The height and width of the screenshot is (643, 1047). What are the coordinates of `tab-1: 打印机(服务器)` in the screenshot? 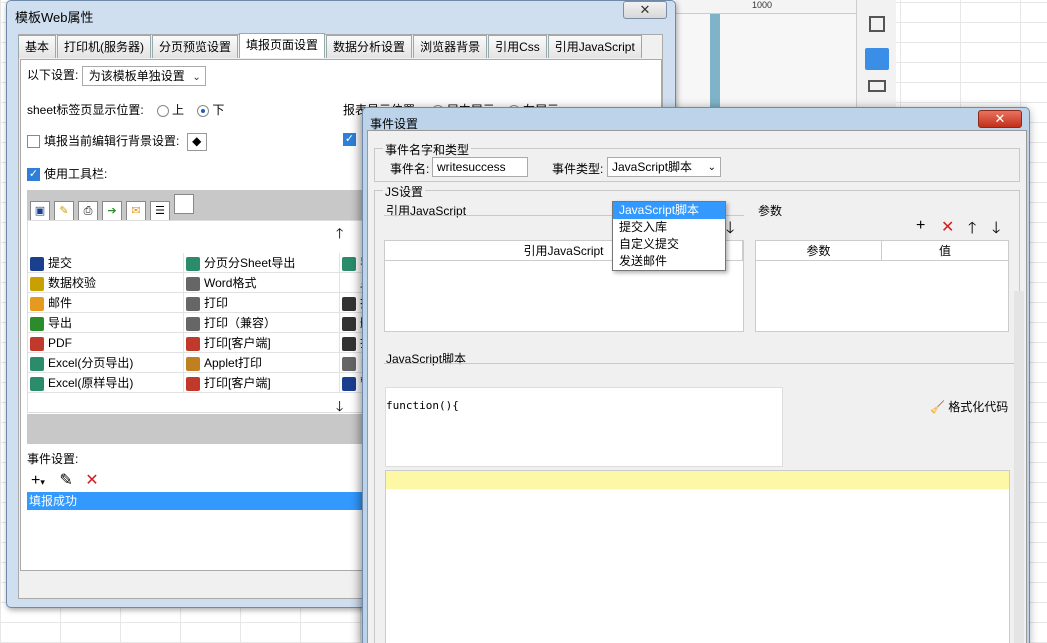 It's located at (104, 46).